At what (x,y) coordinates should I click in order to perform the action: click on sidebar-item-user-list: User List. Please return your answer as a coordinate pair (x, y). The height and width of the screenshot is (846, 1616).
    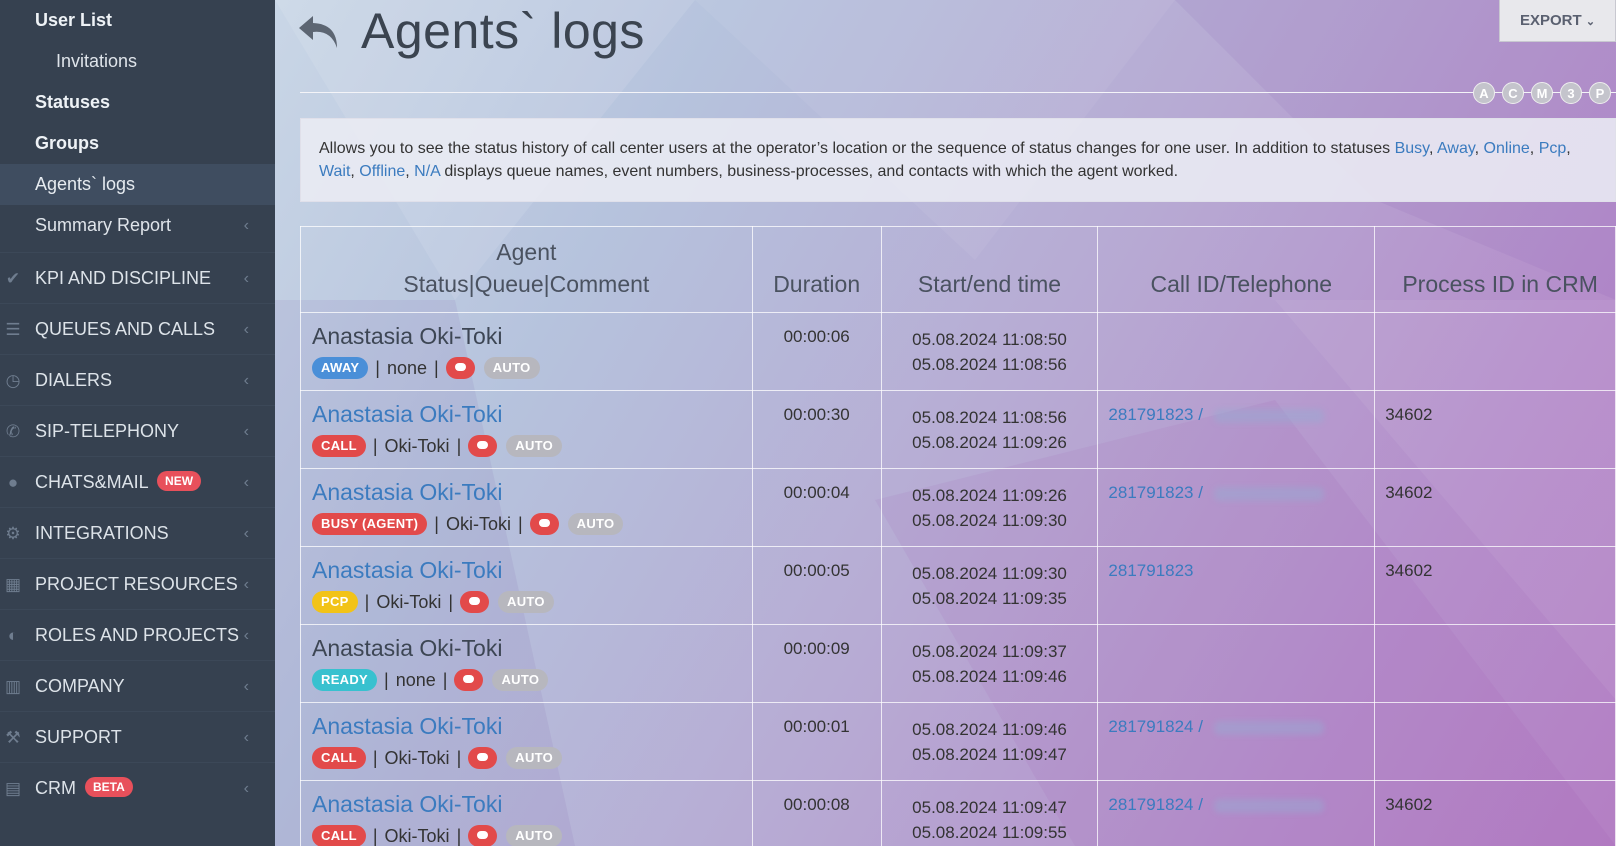
    Looking at the image, I should click on (137, 20).